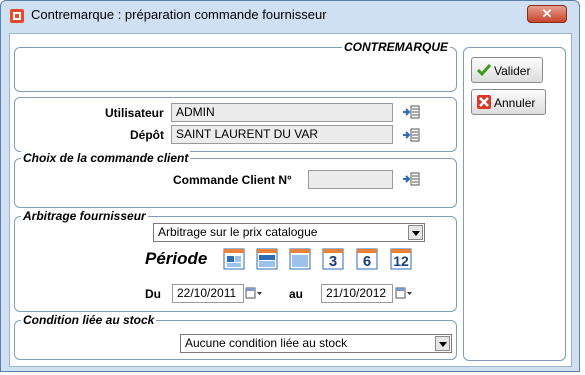 The image size is (585, 375). Describe the element at coordinates (89, 320) in the screenshot. I see `stock-legend: Condition liée au stock` at that location.